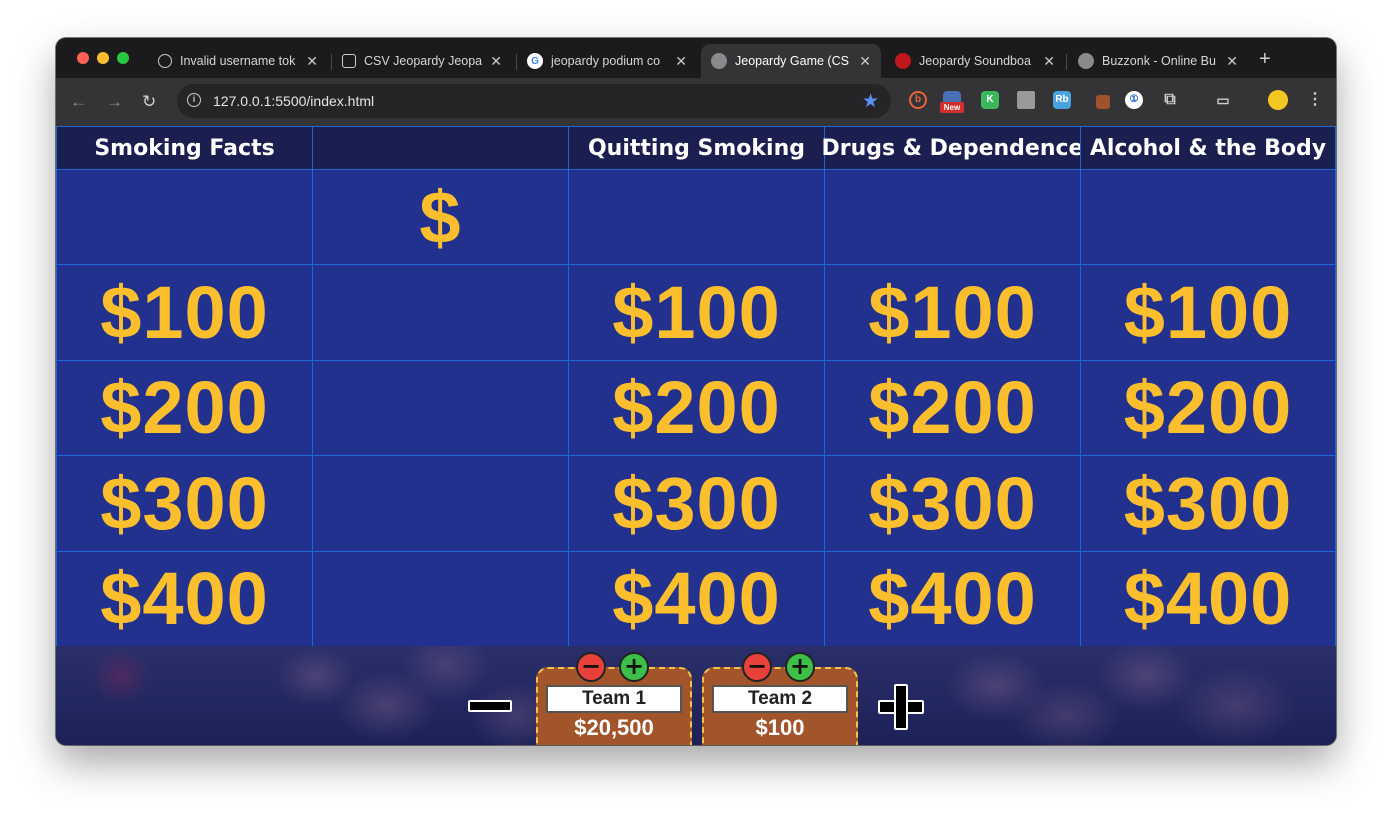 Image resolution: width=1392 pixels, height=819 pixels. I want to click on extensions-puzzle-icon: ⧉, so click(1170, 100).